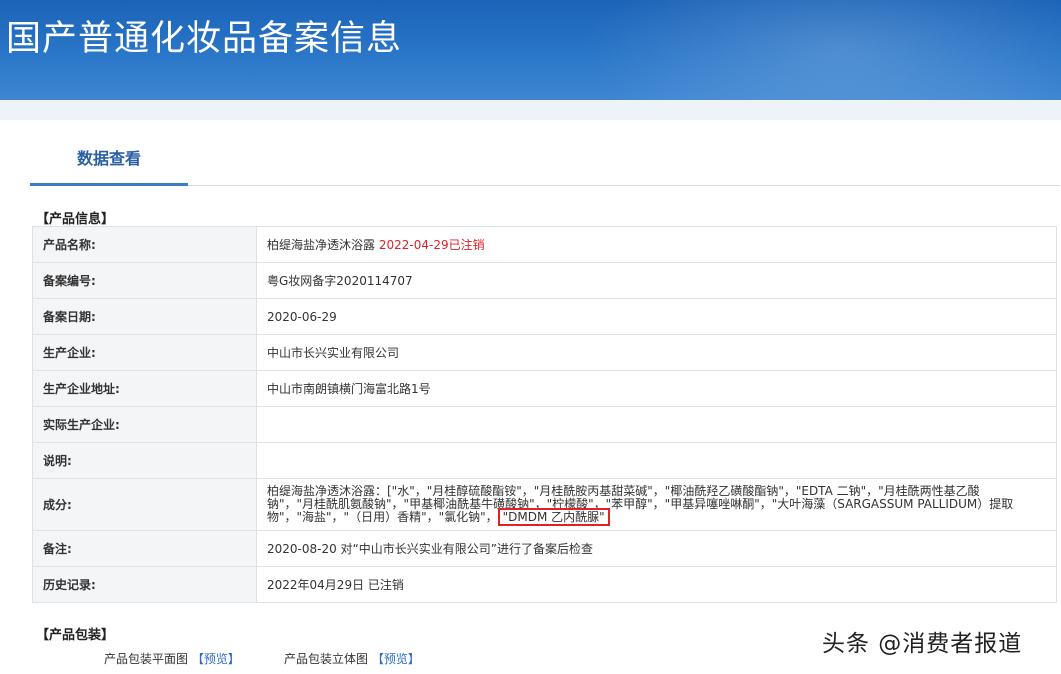 The width and height of the screenshot is (1061, 674). Describe the element at coordinates (75, 219) in the screenshot. I see `product-info-section-title: 【产品信息】` at that location.